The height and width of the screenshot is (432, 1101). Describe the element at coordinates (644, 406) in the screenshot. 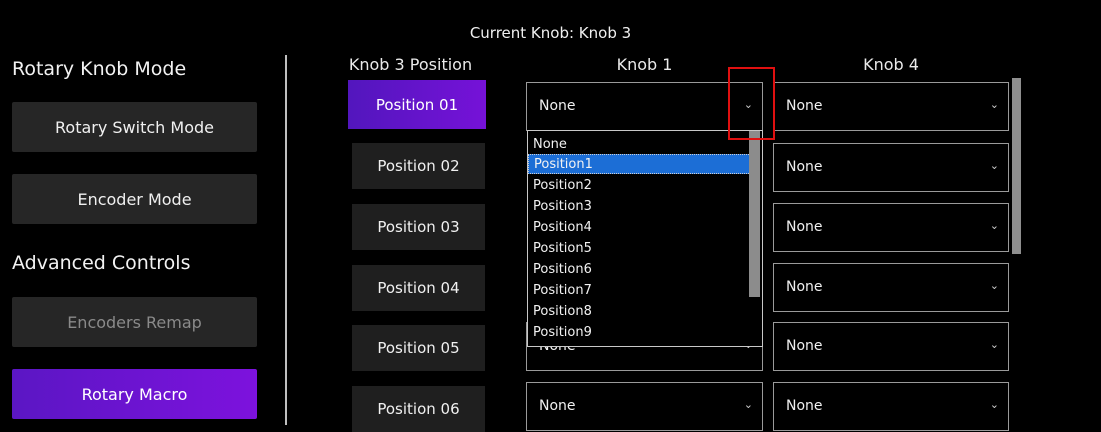

I see `knob1-select-06: None ⌄` at that location.